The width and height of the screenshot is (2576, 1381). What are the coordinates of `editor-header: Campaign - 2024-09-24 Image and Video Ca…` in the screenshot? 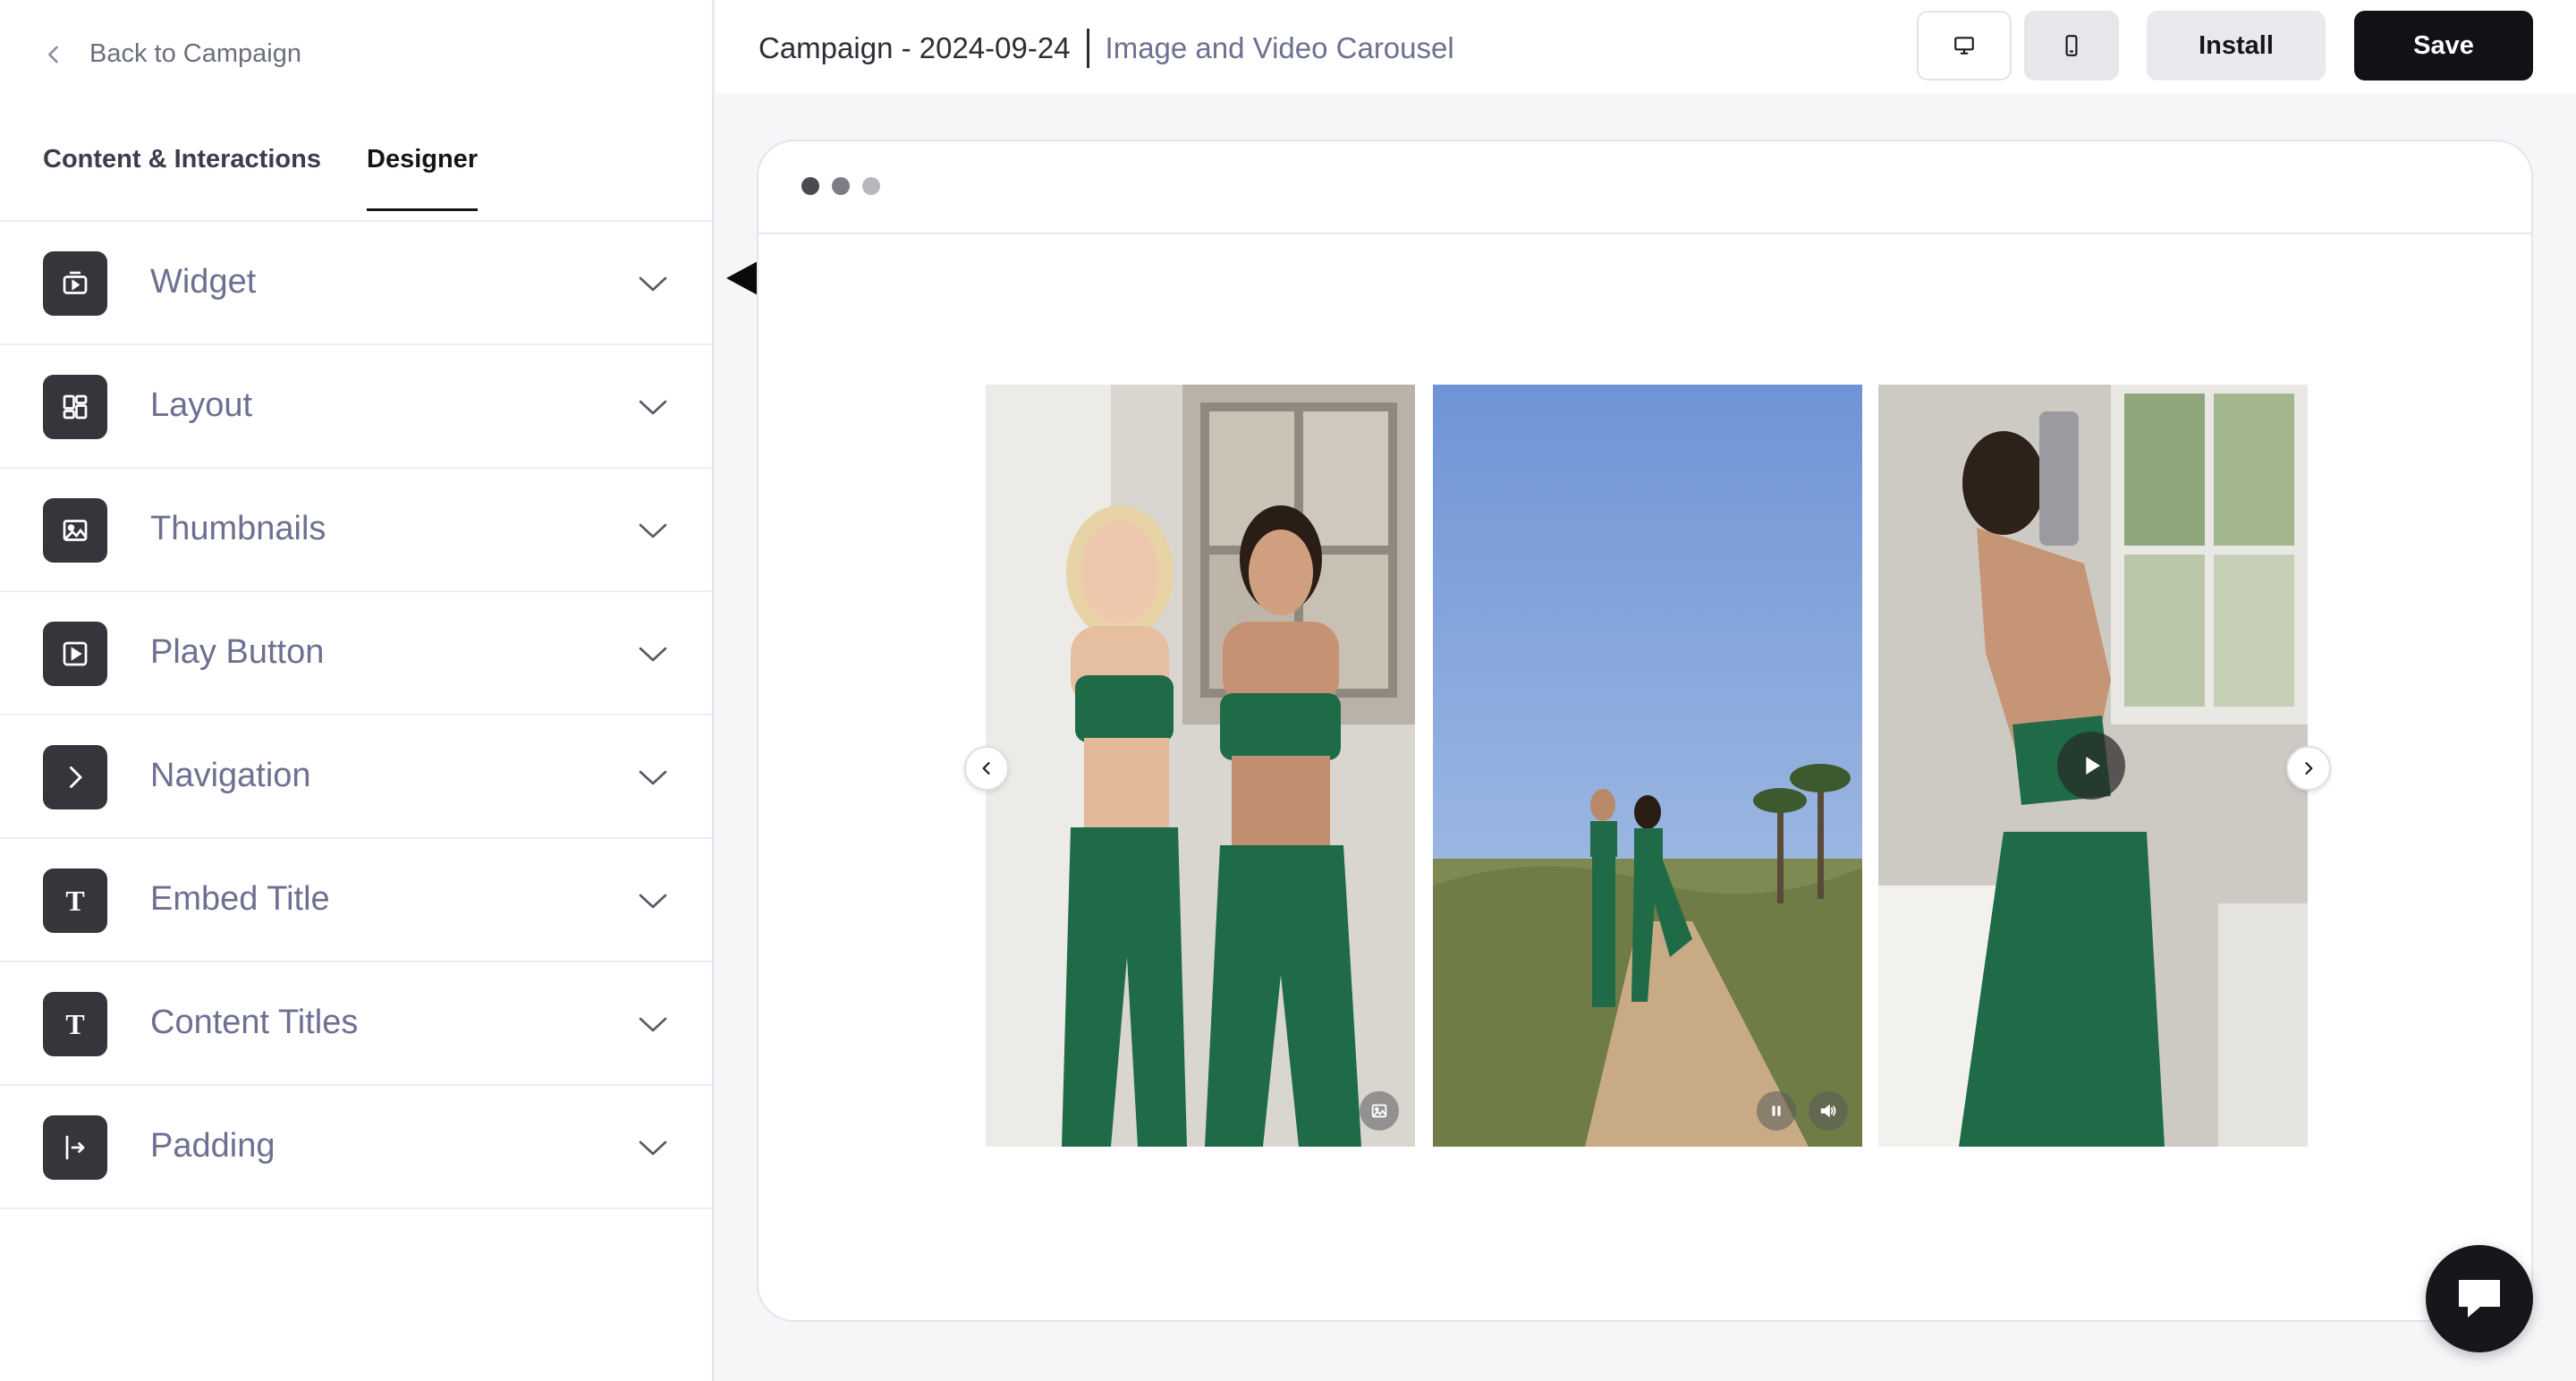 It's located at (1646, 46).